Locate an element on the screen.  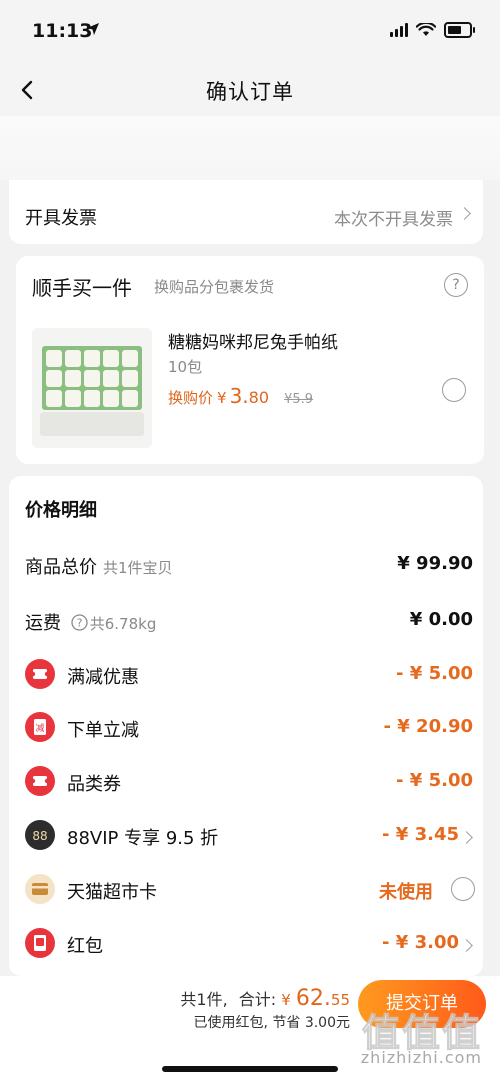
instant-discount-icon: 减 is located at coordinates (40, 727).